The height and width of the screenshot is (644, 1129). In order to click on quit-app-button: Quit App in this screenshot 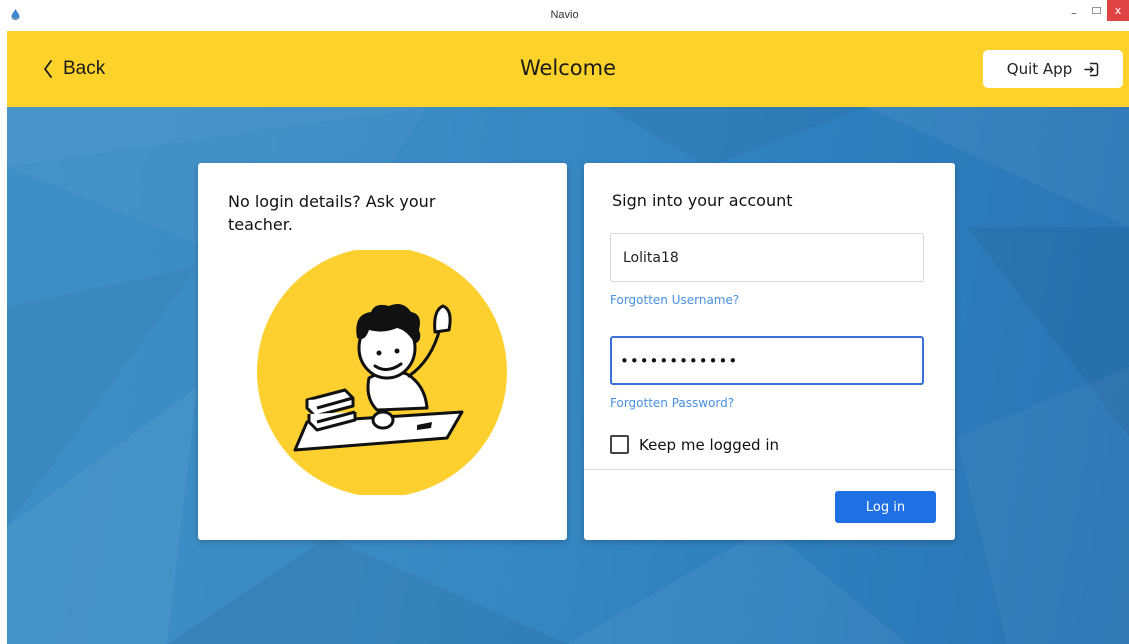, I will do `click(1053, 69)`.